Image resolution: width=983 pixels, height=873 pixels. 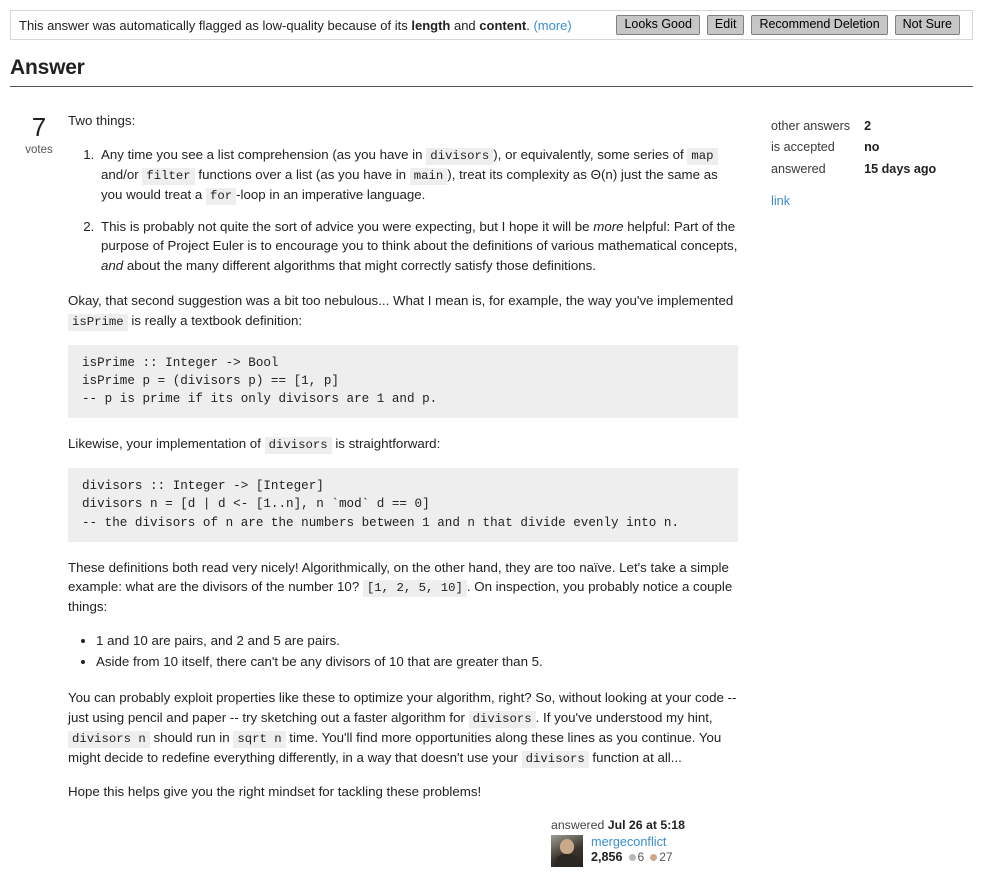 What do you see at coordinates (386, 444) in the screenshot?
I see `likewise-text-b: is straightforward:` at bounding box center [386, 444].